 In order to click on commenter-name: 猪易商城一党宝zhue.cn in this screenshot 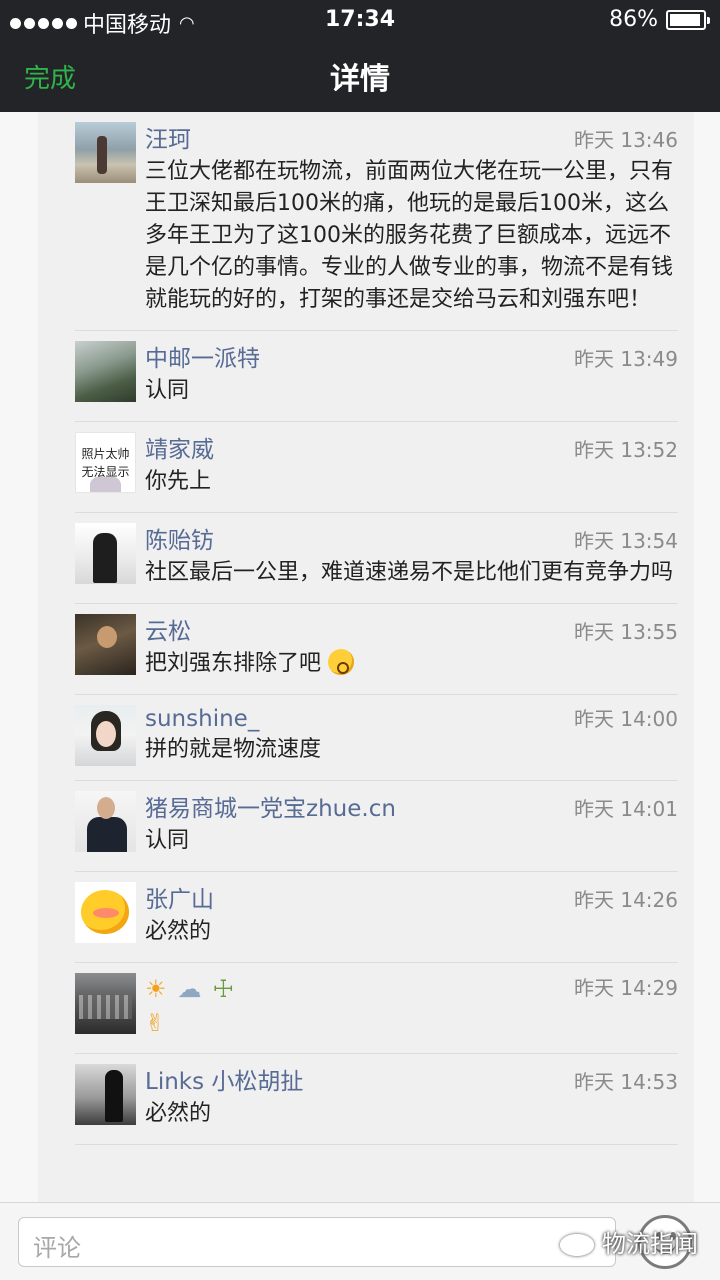, I will do `click(270, 806)`.